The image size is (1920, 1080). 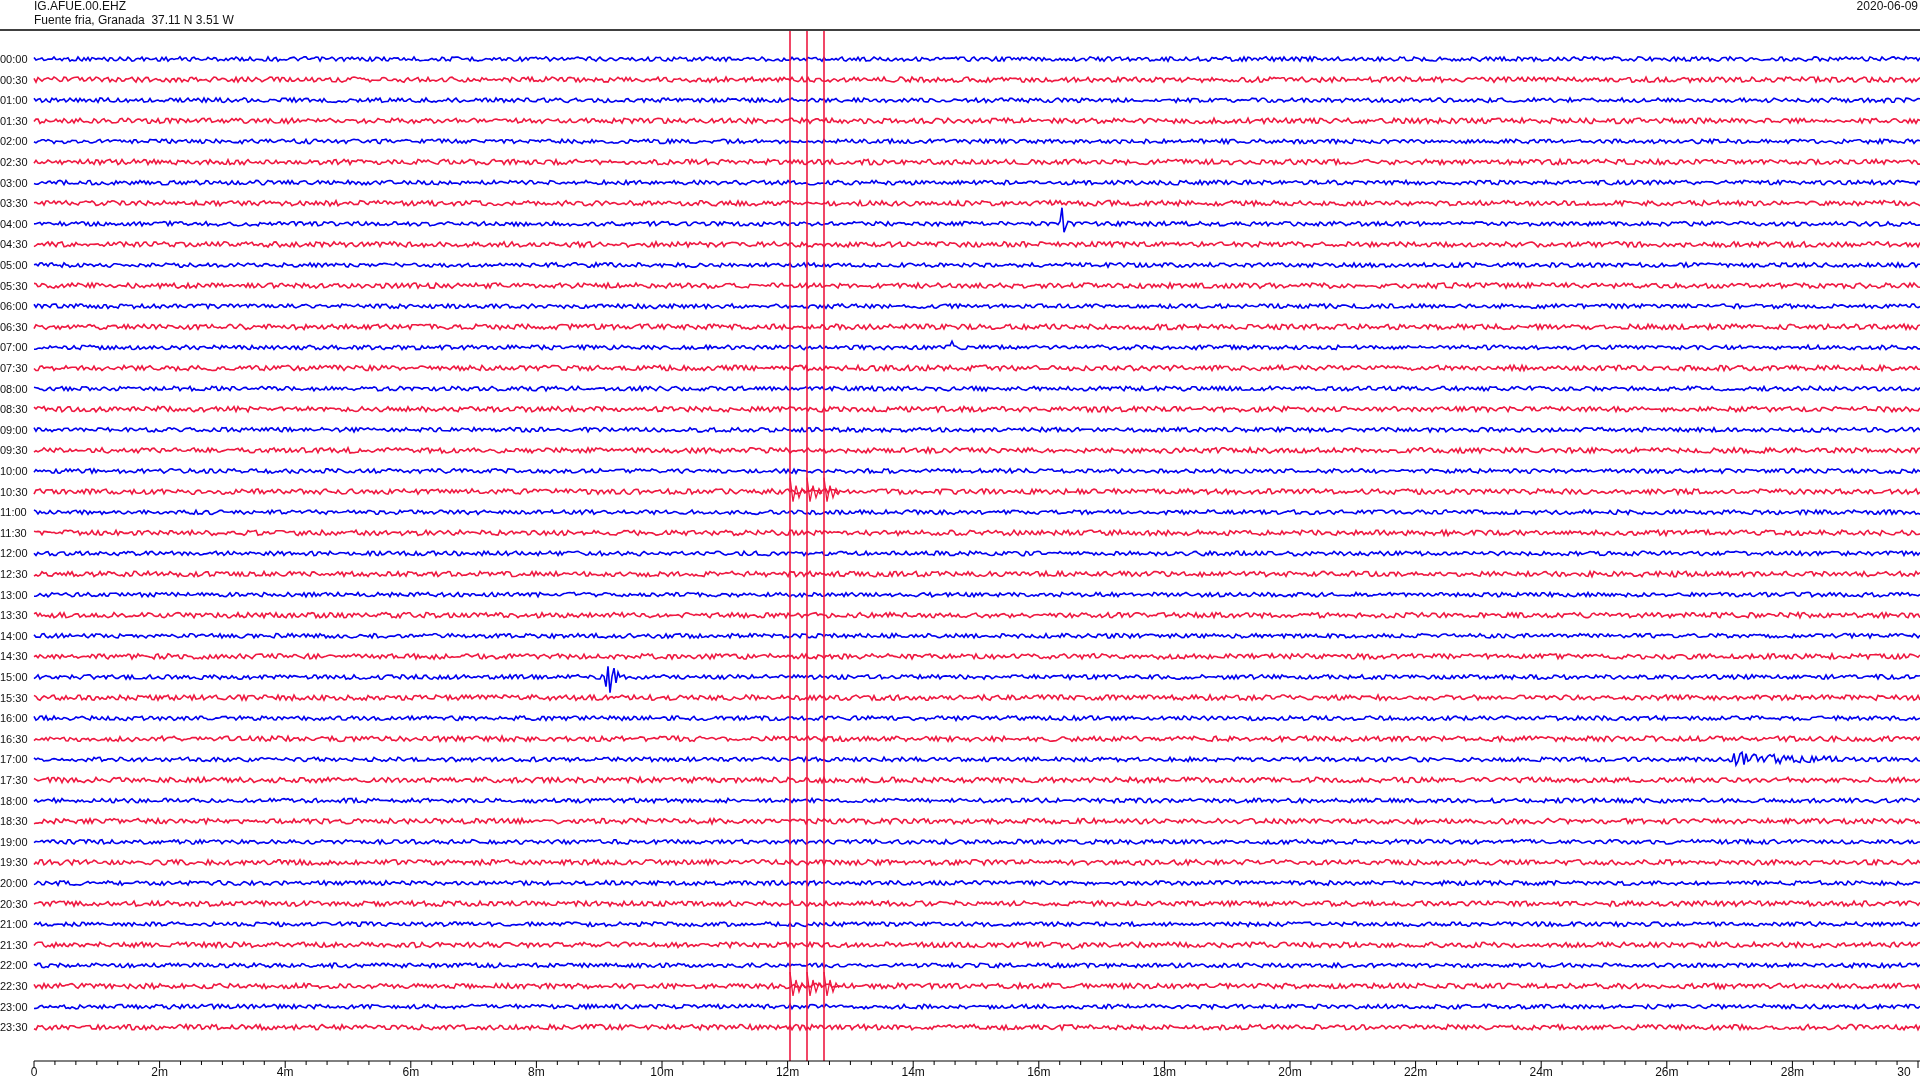 What do you see at coordinates (14, 162) in the screenshot?
I see `trace-time-label: 02:30` at bounding box center [14, 162].